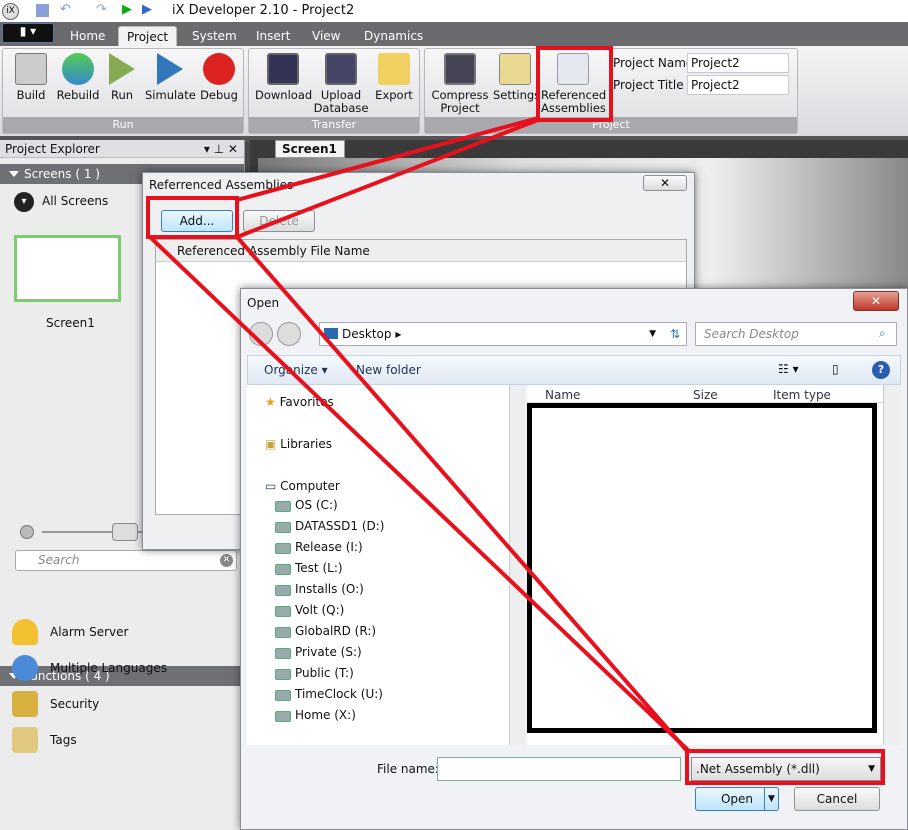 Image resolution: width=908 pixels, height=830 pixels. Describe the element at coordinates (214, 36) in the screenshot. I see `tab-system: System` at that location.